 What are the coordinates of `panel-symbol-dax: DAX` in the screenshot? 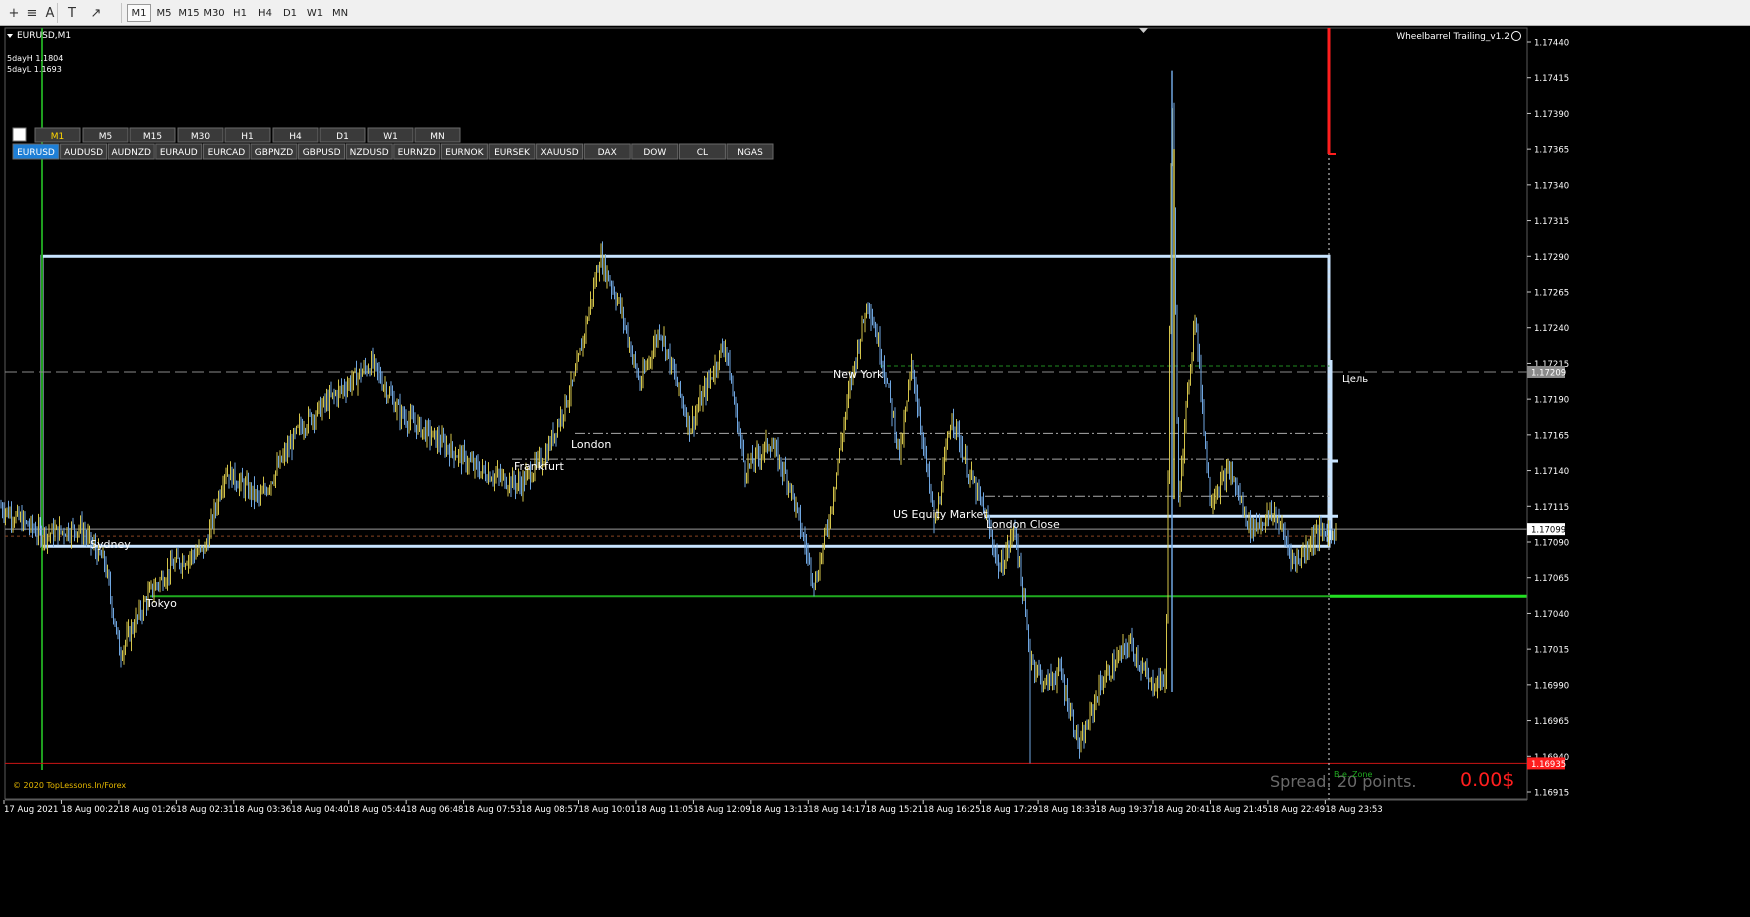 It's located at (607, 151).